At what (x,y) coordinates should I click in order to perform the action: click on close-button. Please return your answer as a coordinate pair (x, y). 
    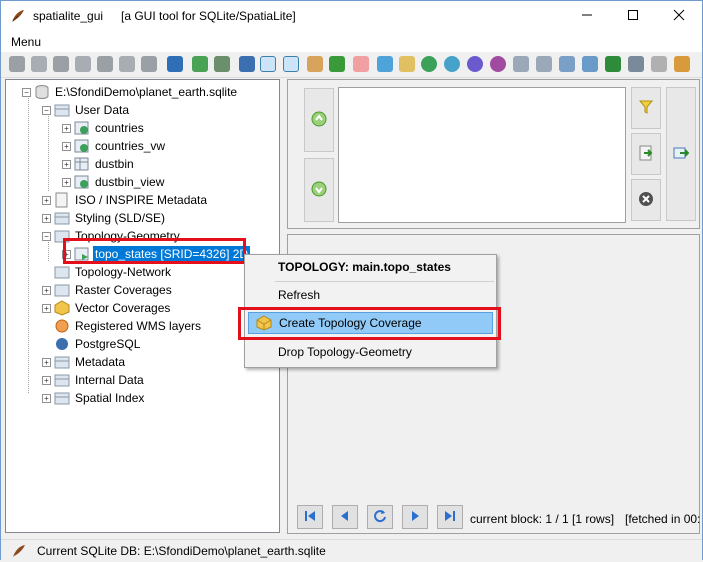
    Looking at the image, I should click on (679, 16).